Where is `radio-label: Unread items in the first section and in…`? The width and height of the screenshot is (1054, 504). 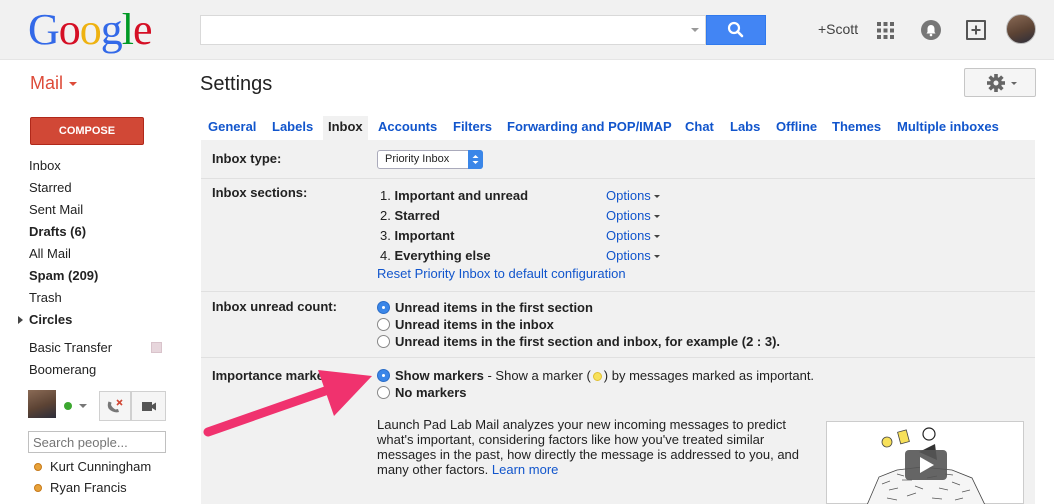
radio-label: Unread items in the first section and in… is located at coordinates (588, 341).